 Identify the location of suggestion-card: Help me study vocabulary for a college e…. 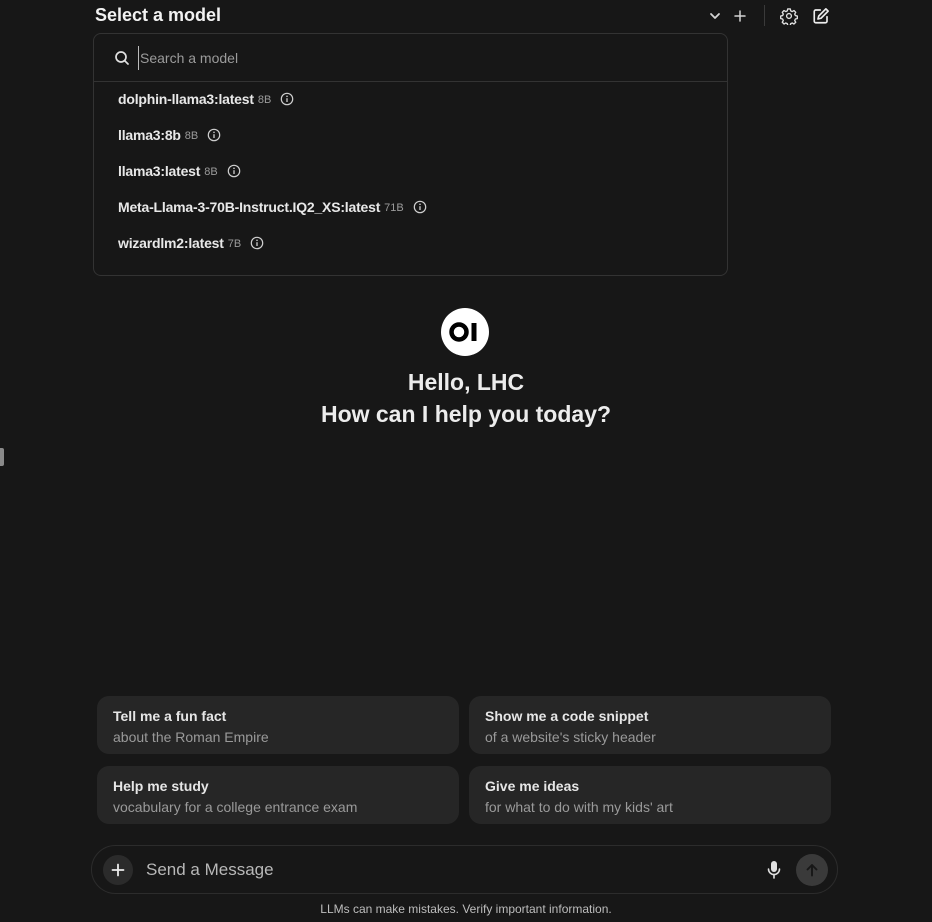
(278, 795).